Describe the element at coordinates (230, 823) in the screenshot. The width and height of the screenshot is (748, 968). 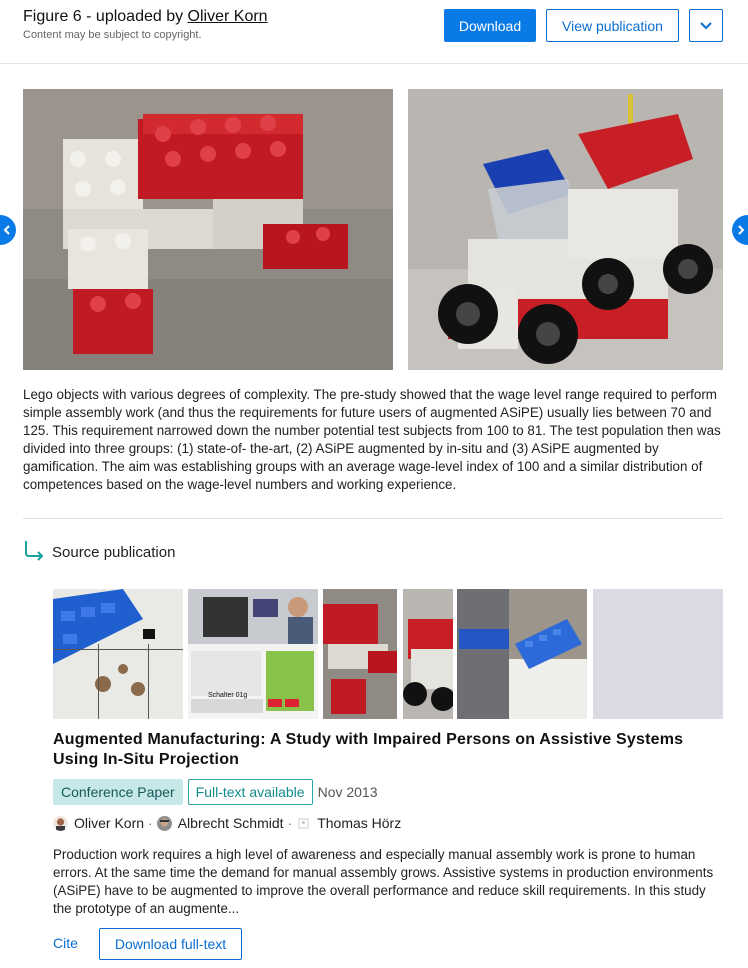
I see `author-name: Albrecht Schmidt` at that location.